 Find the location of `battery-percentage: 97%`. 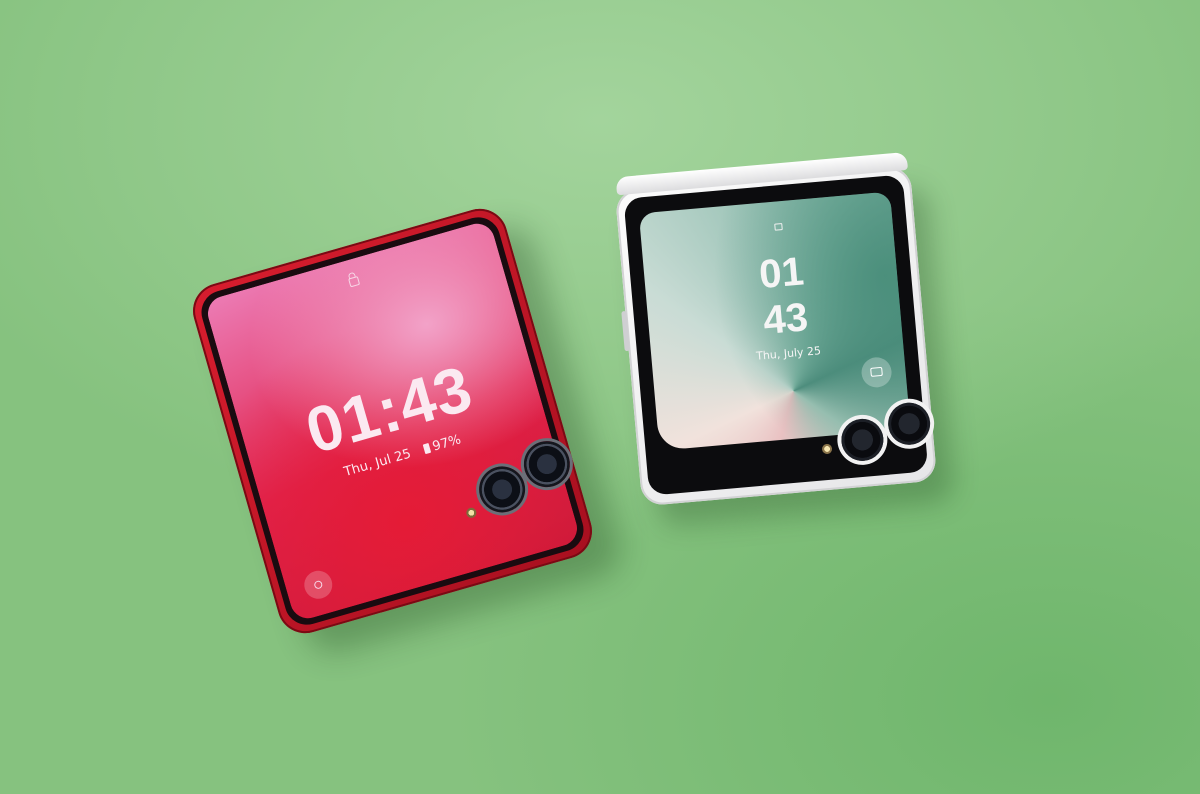

battery-percentage: 97% is located at coordinates (446, 443).